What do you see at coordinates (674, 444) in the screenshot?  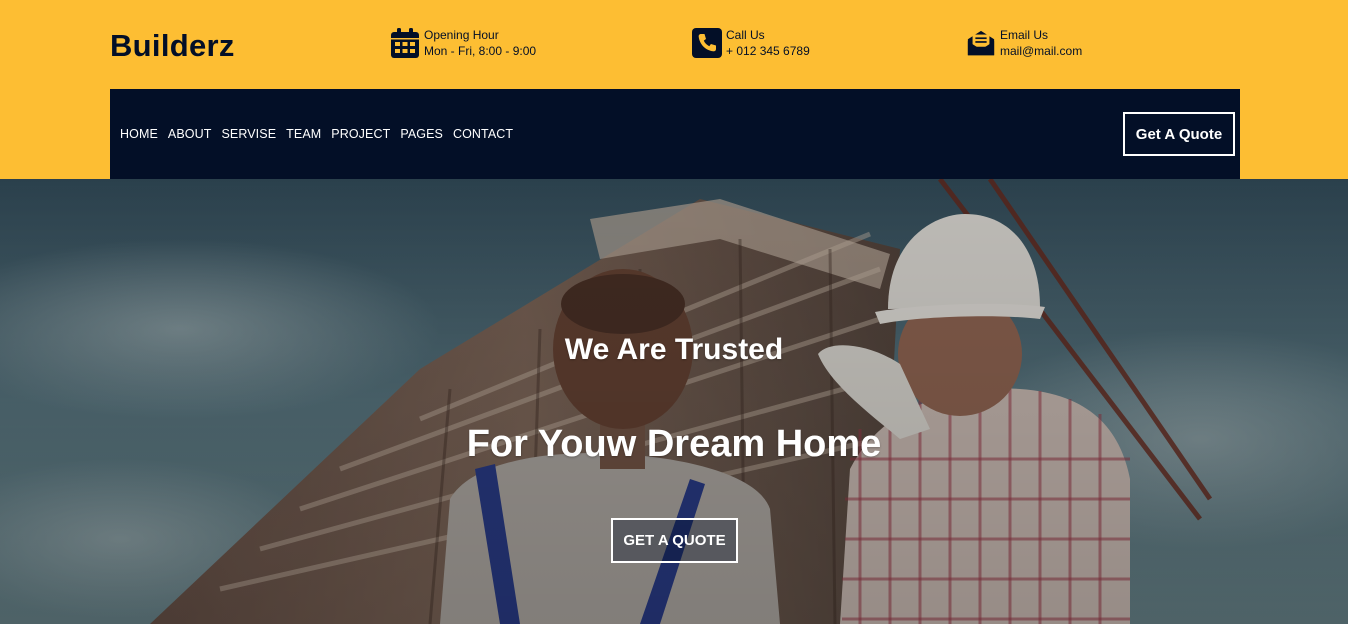 I see `hero-title: For Youw Dream Home` at bounding box center [674, 444].